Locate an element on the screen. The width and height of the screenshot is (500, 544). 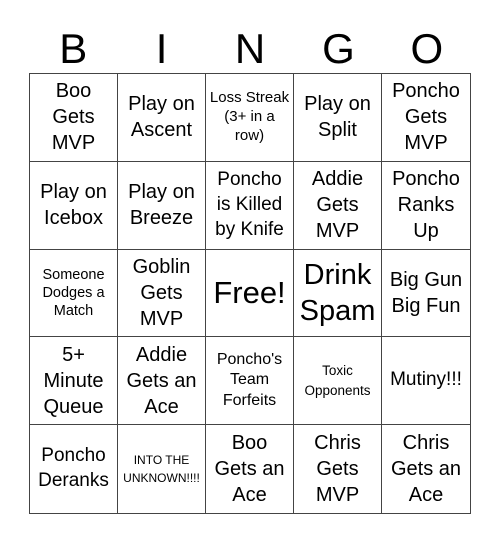
bingo-cell: Chris Gets MVP is located at coordinates (338, 469).